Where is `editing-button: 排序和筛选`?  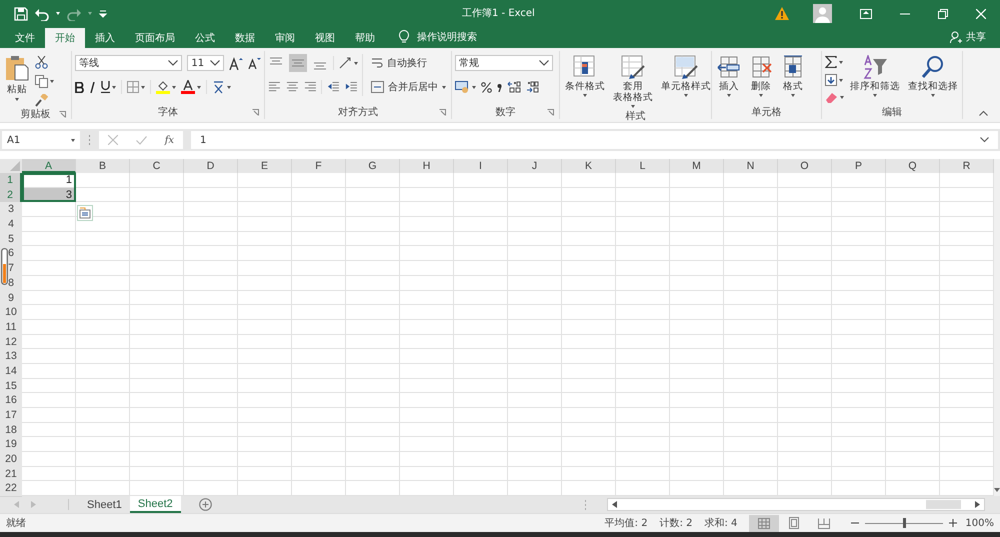 editing-button: 排序和筛选 is located at coordinates (875, 76).